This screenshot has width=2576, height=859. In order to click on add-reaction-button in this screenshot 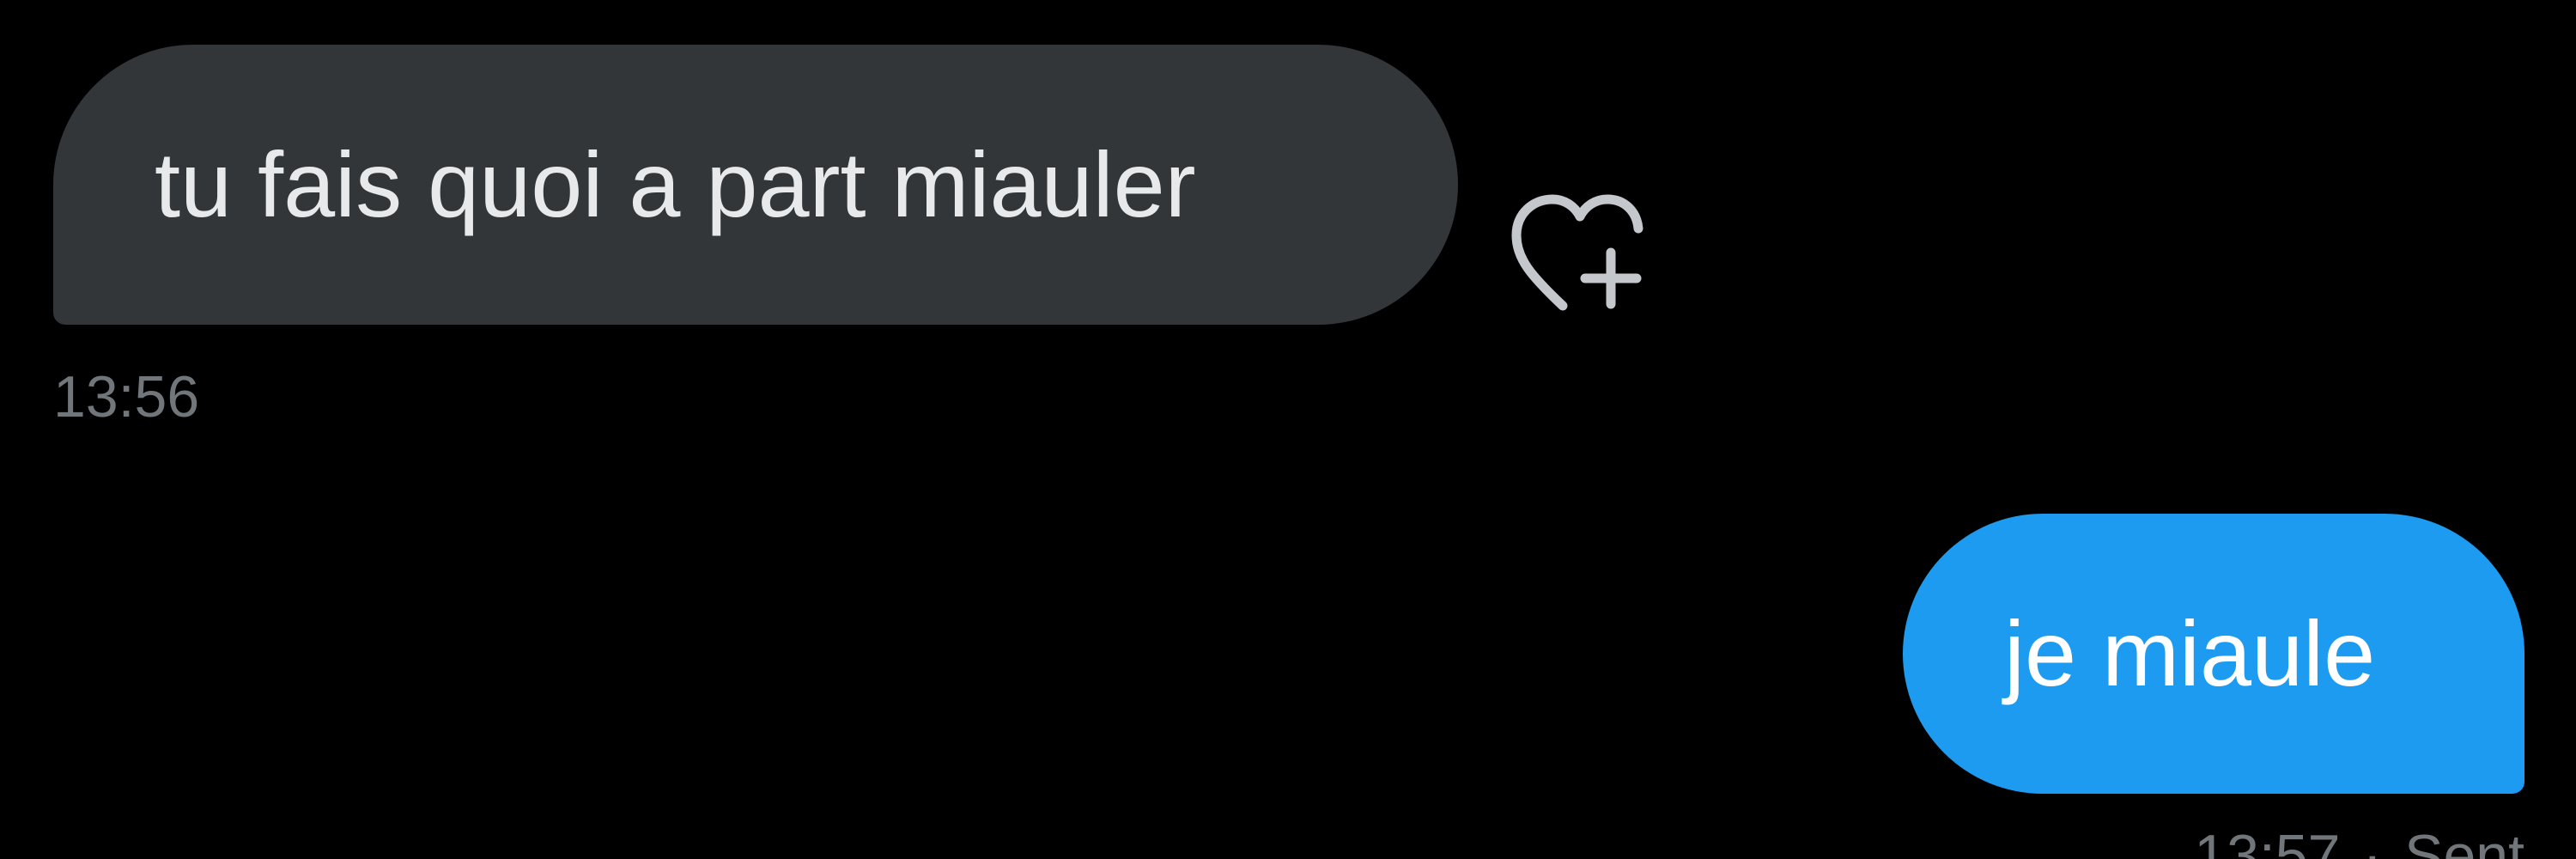, I will do `click(1579, 254)`.